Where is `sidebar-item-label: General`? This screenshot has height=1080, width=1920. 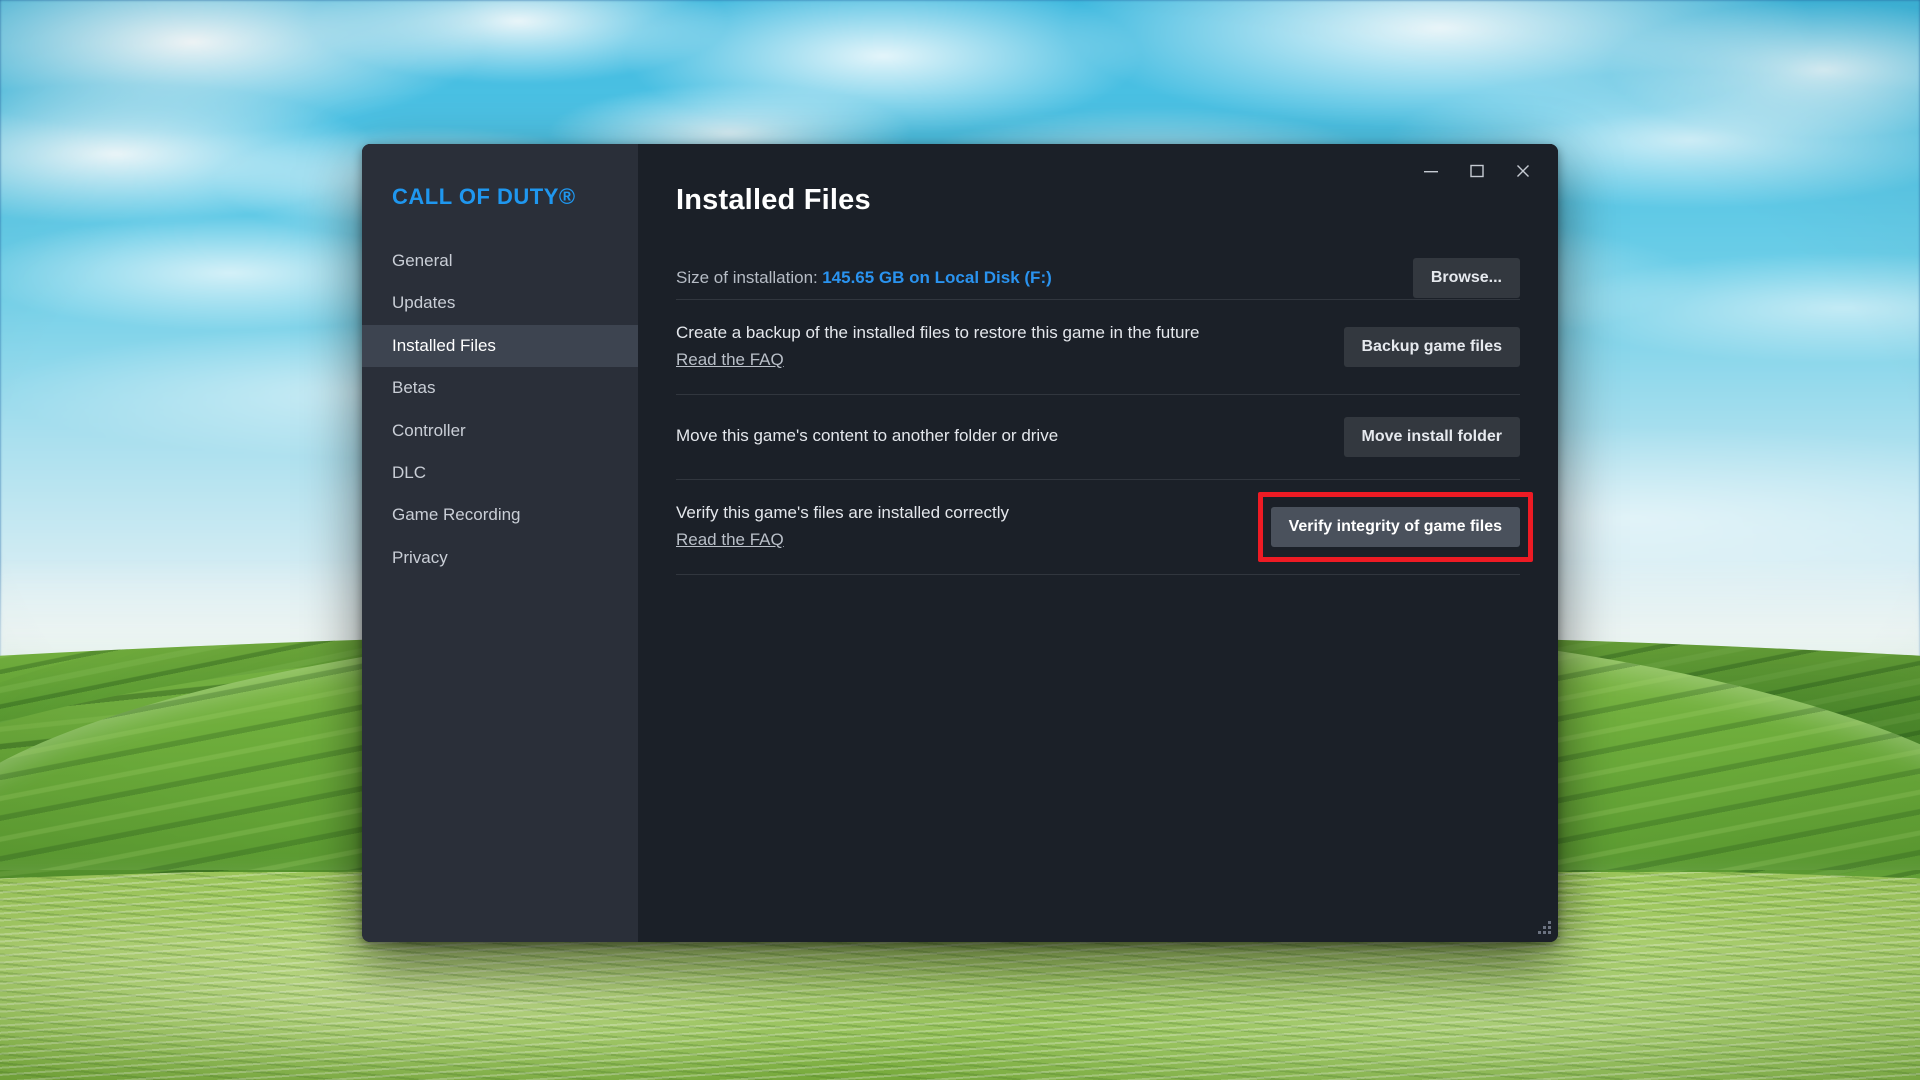
sidebar-item-label: General is located at coordinates (422, 260).